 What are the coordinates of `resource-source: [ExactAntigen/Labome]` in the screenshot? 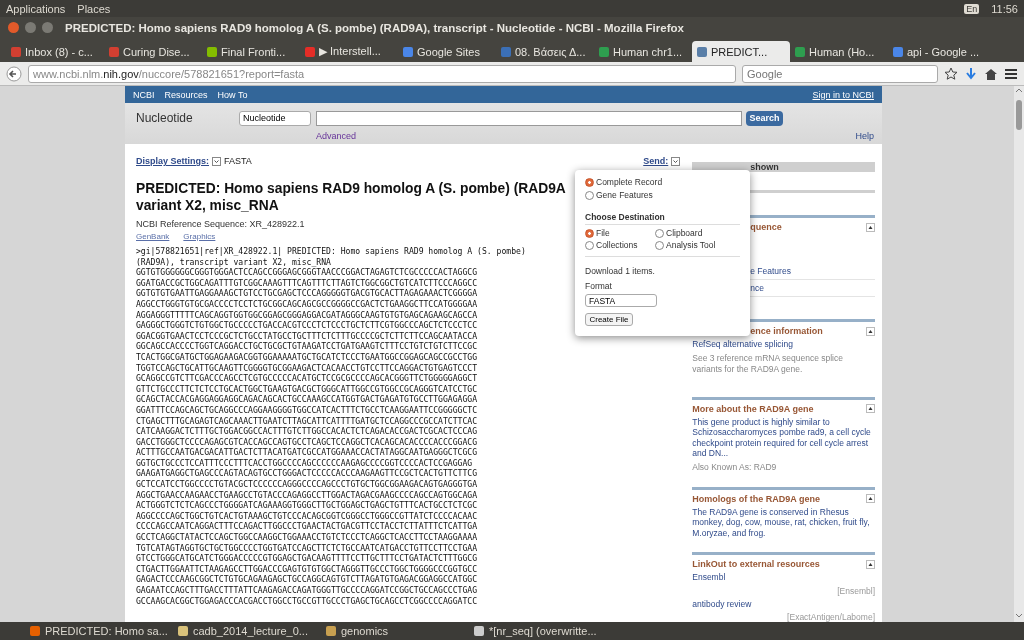 It's located at (830, 617).